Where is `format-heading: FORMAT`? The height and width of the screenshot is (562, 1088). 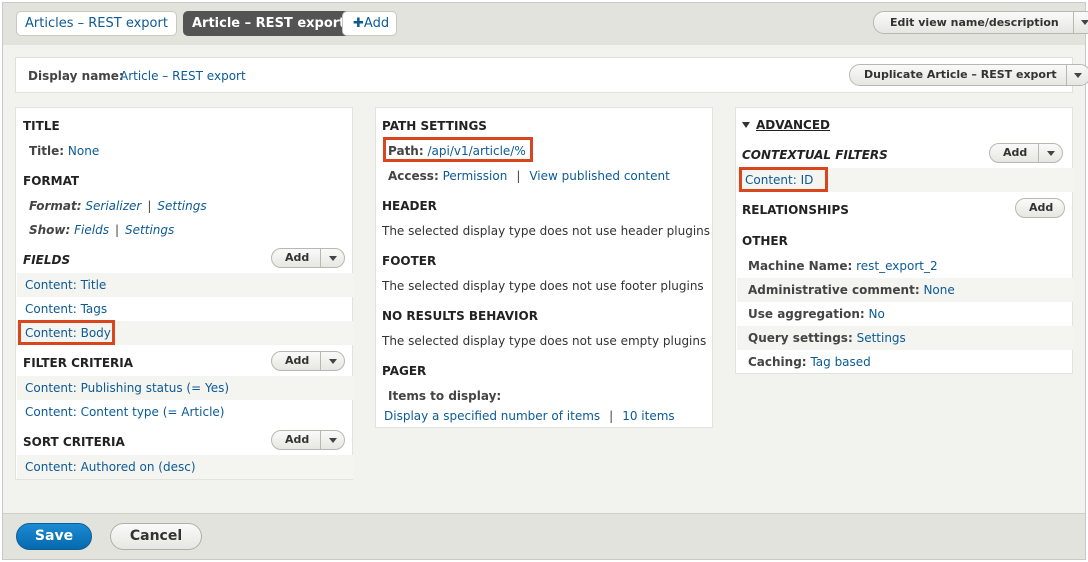 format-heading: FORMAT is located at coordinates (51, 181).